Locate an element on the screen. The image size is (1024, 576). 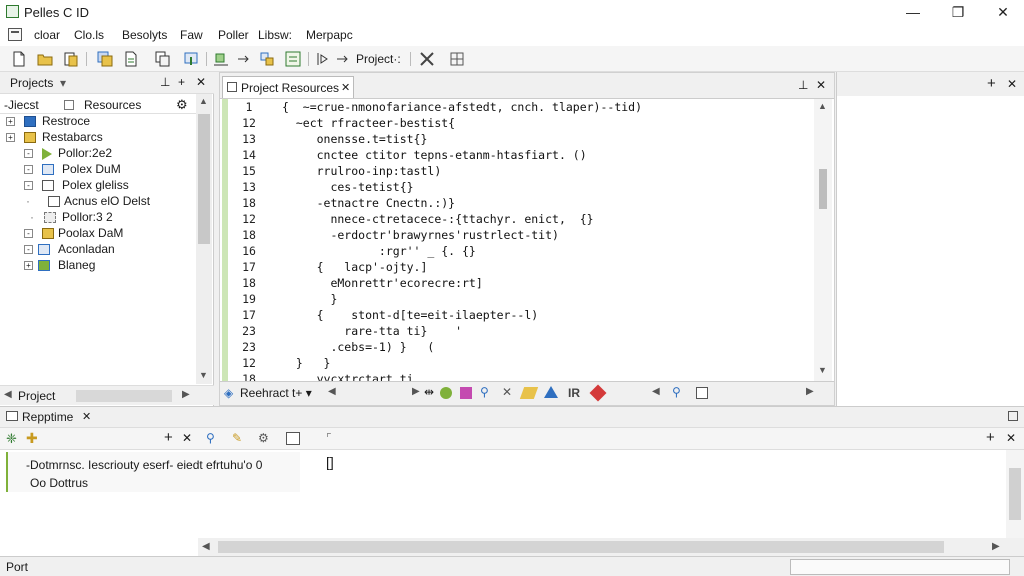
tree-item: + Restabarcs is located at coordinates (98, 138).